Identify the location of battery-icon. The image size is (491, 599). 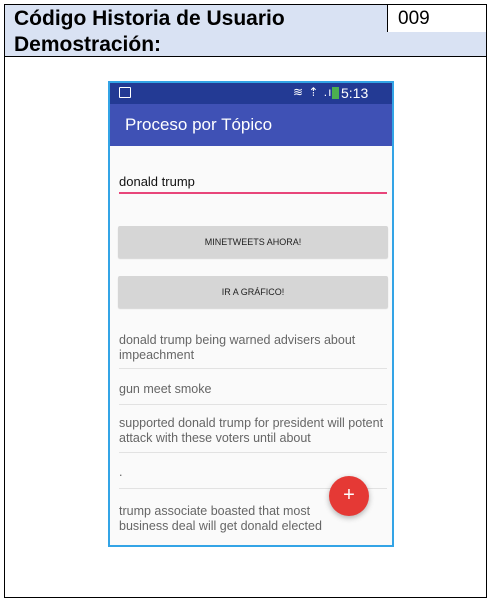
(335, 93).